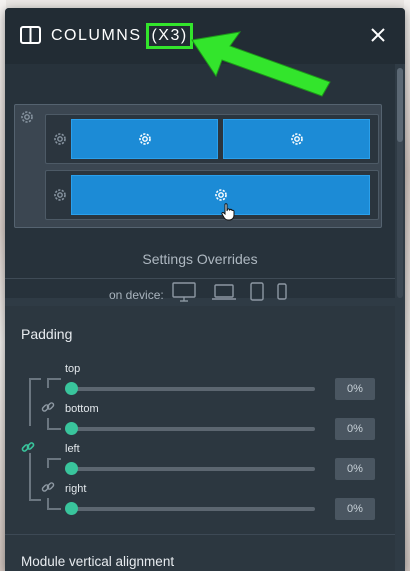 This screenshot has width=410, height=571. Describe the element at coordinates (200, 259) in the screenshot. I see `settings-overrides-title: Settings Overrides` at that location.